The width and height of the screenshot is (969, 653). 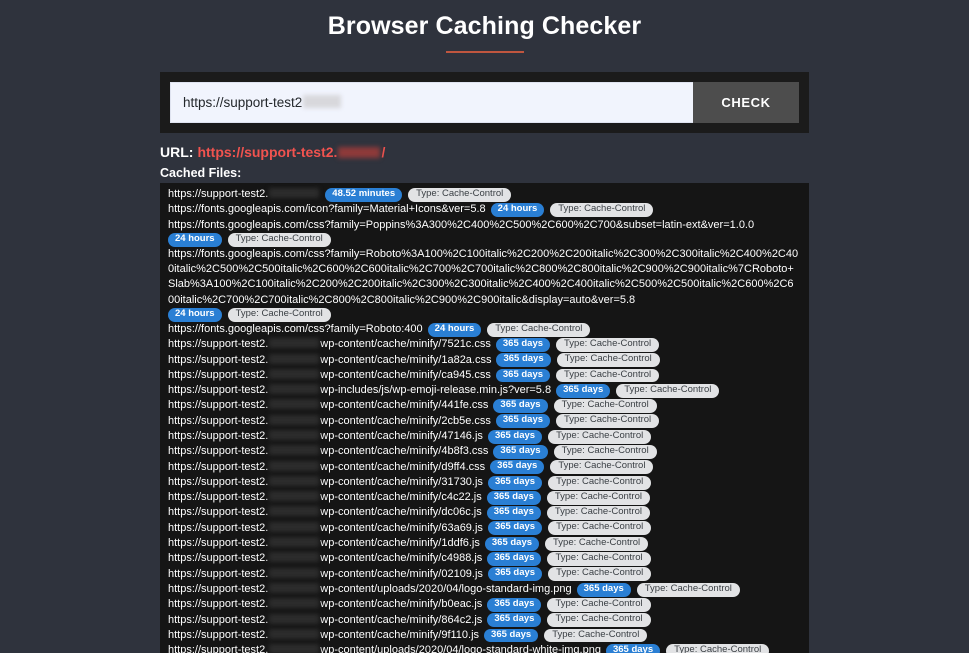 I want to click on cache-duration-badge: 48.52 minutes, so click(x=364, y=194).